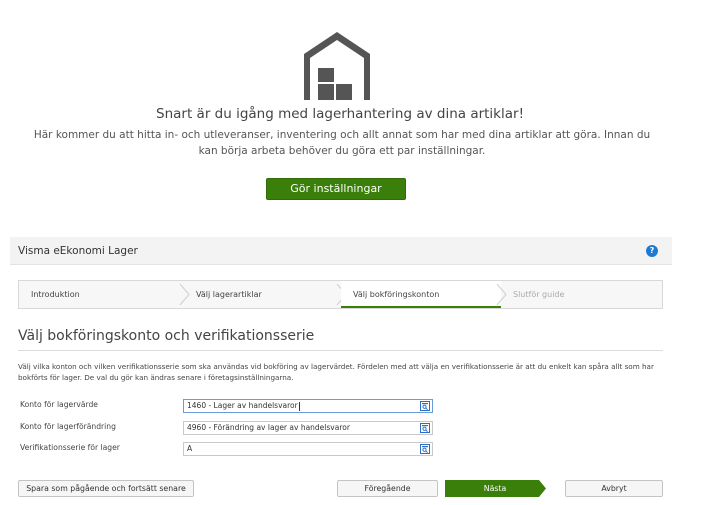  Describe the element at coordinates (614, 488) in the screenshot. I see `cancel-button: Avbryt` at that location.